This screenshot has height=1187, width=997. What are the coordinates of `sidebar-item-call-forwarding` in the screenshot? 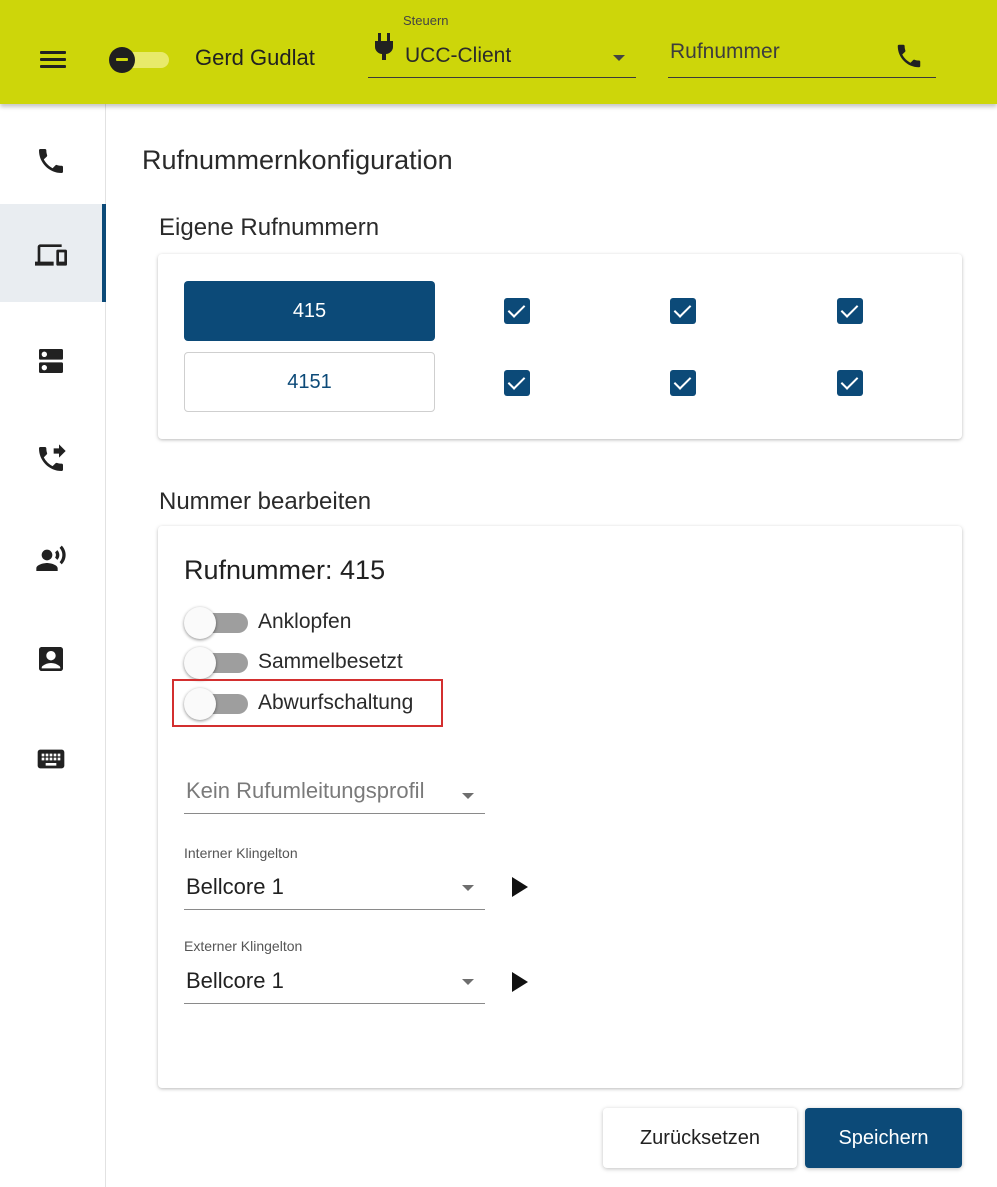 It's located at (52, 457).